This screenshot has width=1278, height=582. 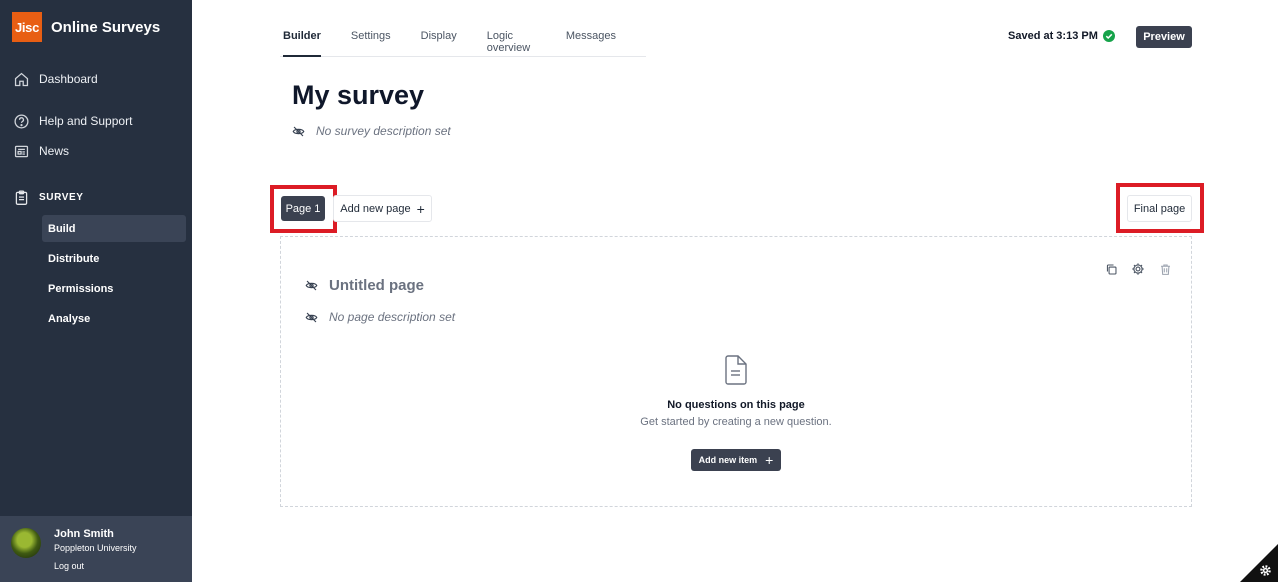 What do you see at coordinates (728, 460) in the screenshot?
I see `add-new-item-label: Add new item` at bounding box center [728, 460].